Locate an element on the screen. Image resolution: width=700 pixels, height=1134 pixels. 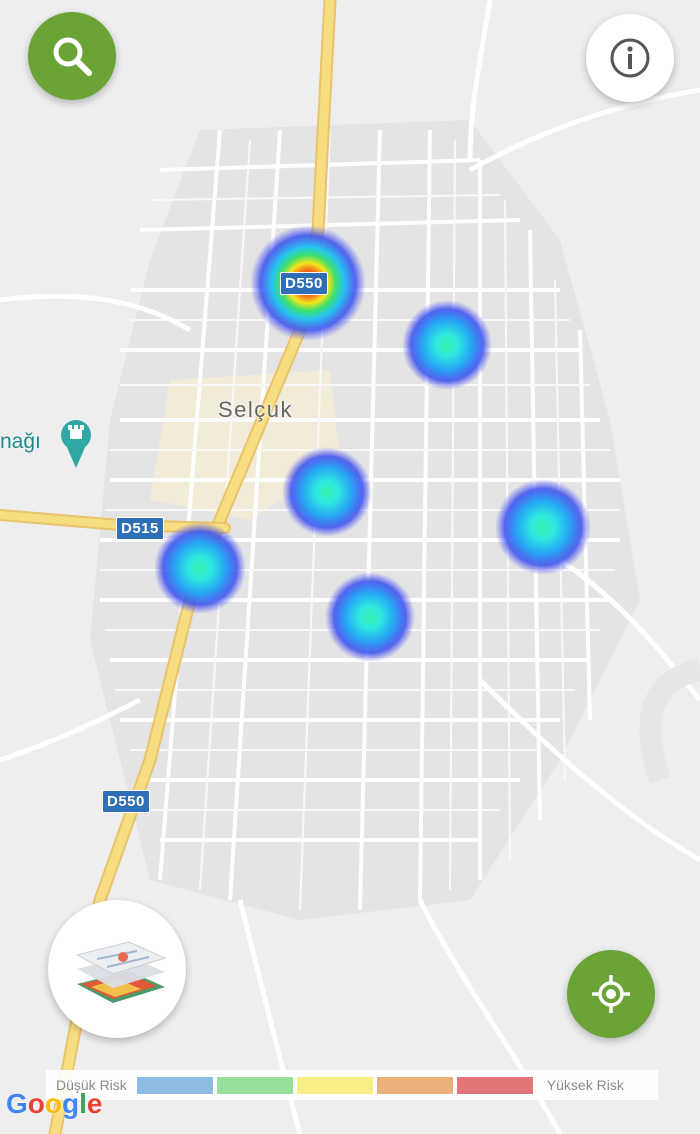
info-icon is located at coordinates (630, 58).